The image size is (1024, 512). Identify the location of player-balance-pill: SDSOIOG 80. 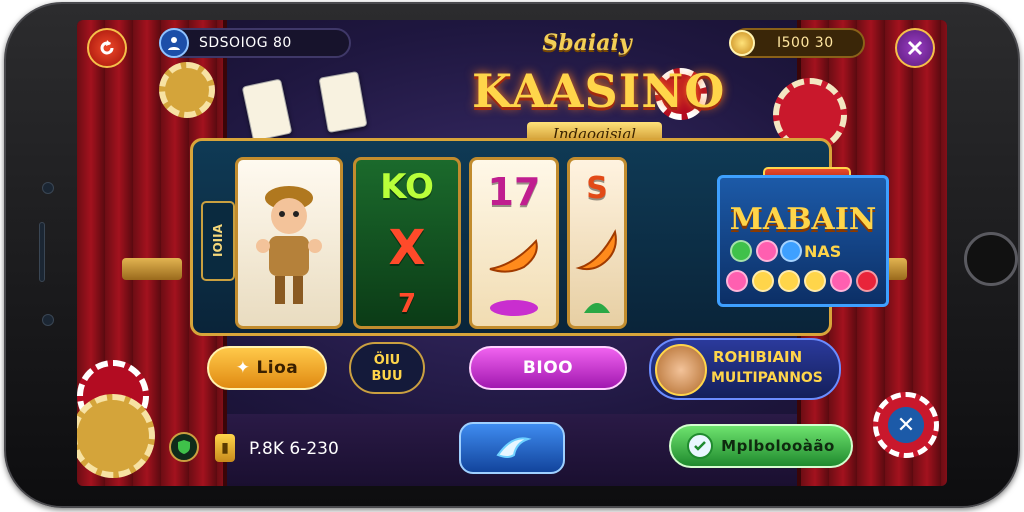
(255, 43).